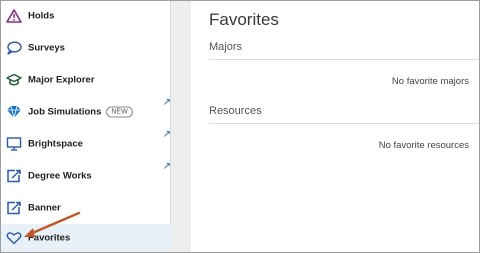 This screenshot has width=480, height=253. I want to click on sidebar-item-label: Job Simulations NEW, so click(80, 112).